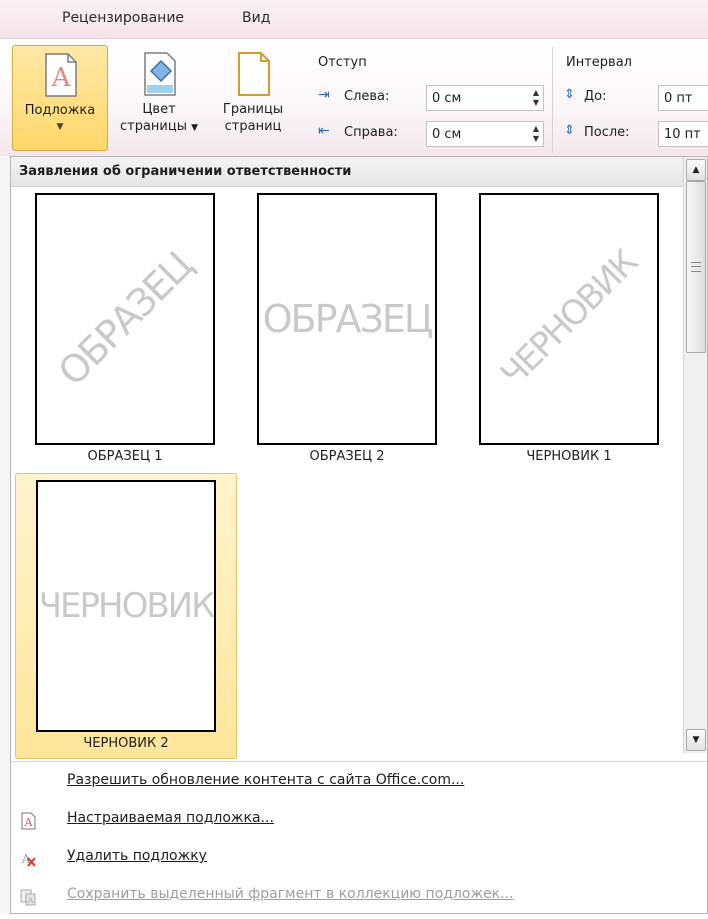  I want to click on page-borders-button: Границы страниц, so click(253, 97).